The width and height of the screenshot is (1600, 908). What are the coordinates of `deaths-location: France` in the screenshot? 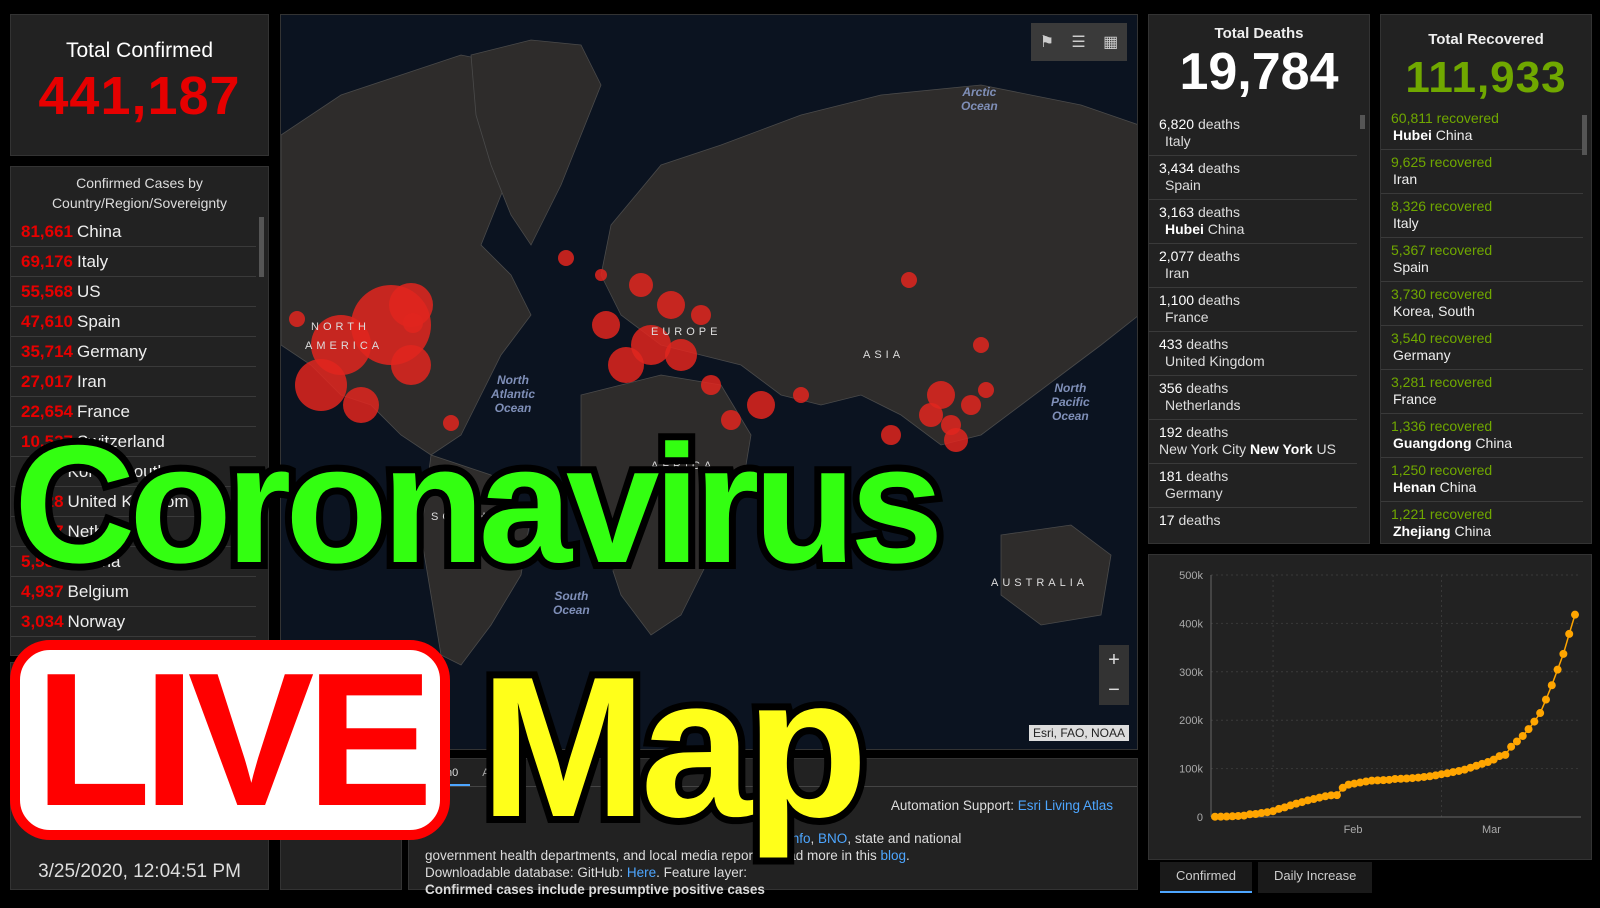 It's located at (1187, 317).